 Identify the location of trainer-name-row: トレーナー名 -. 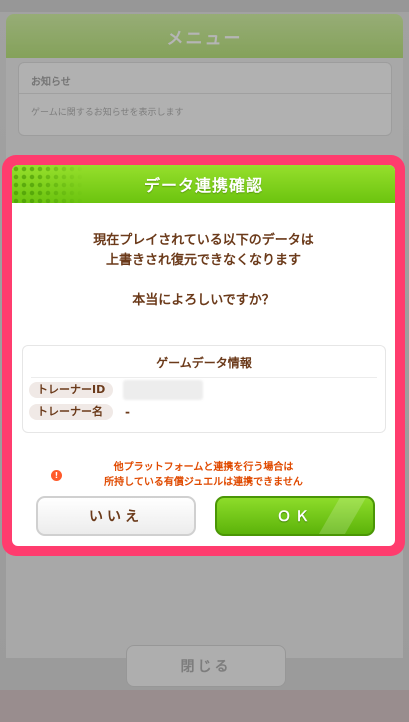
(79, 412).